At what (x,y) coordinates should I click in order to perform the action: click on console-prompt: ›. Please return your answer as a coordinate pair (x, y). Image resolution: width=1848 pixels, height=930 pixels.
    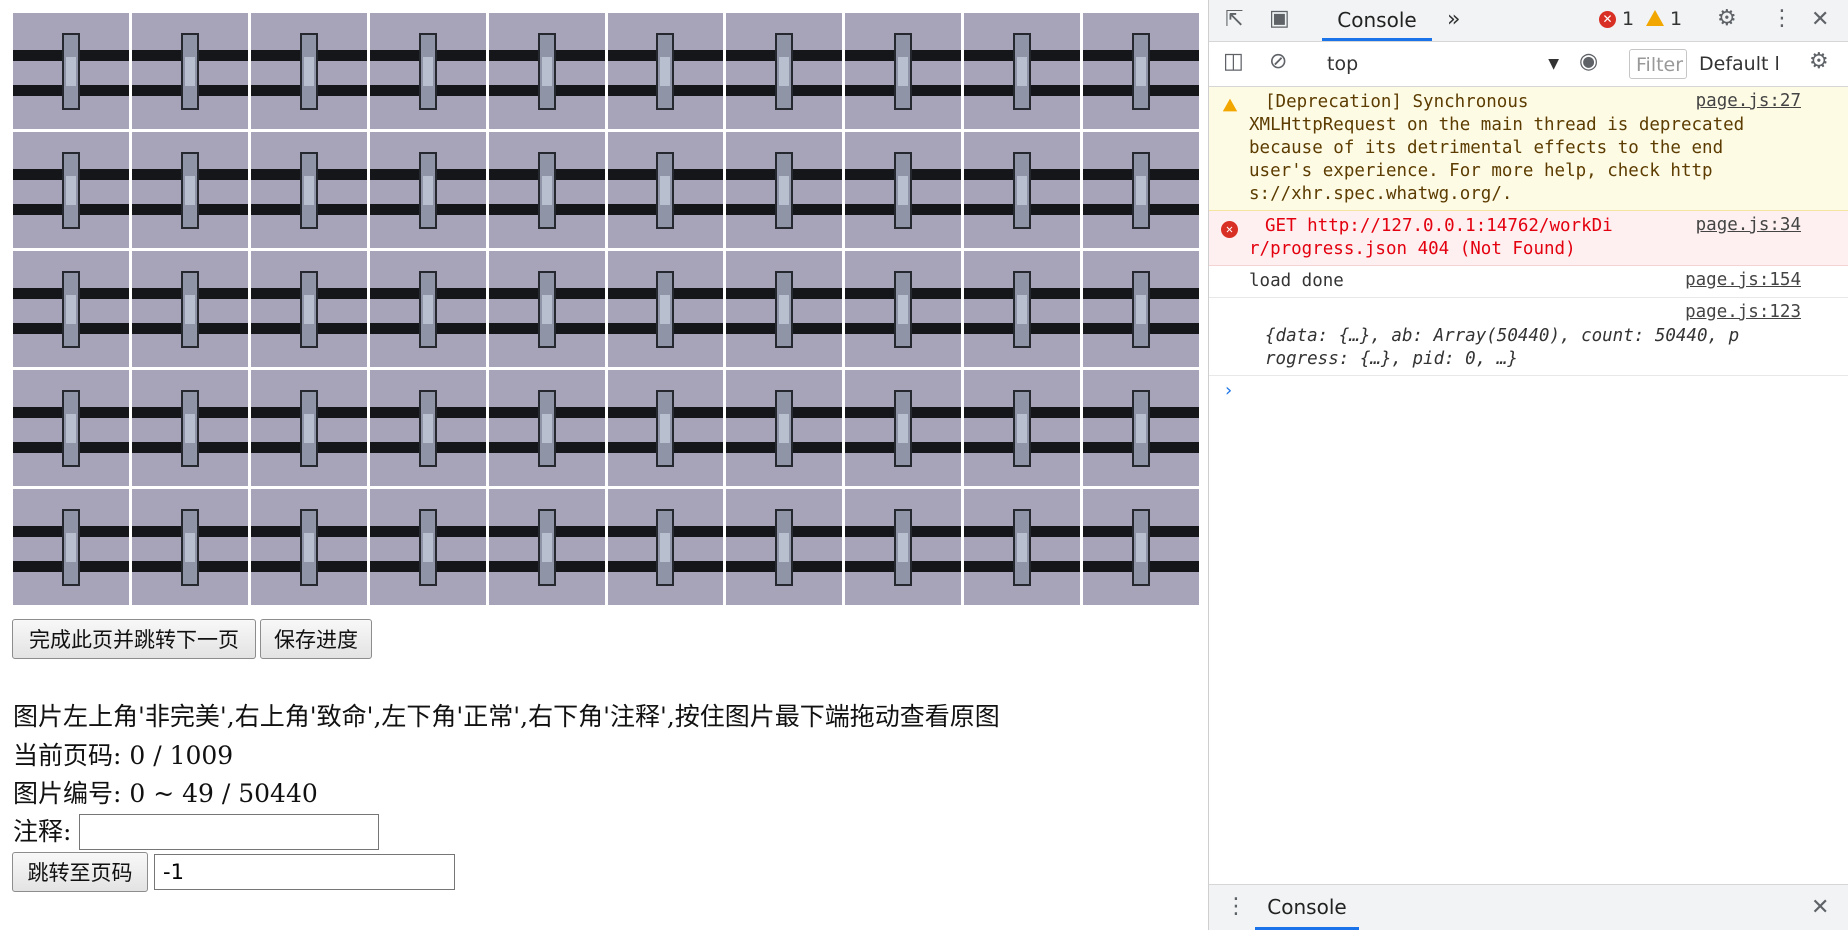
    Looking at the image, I should click on (1535, 390).